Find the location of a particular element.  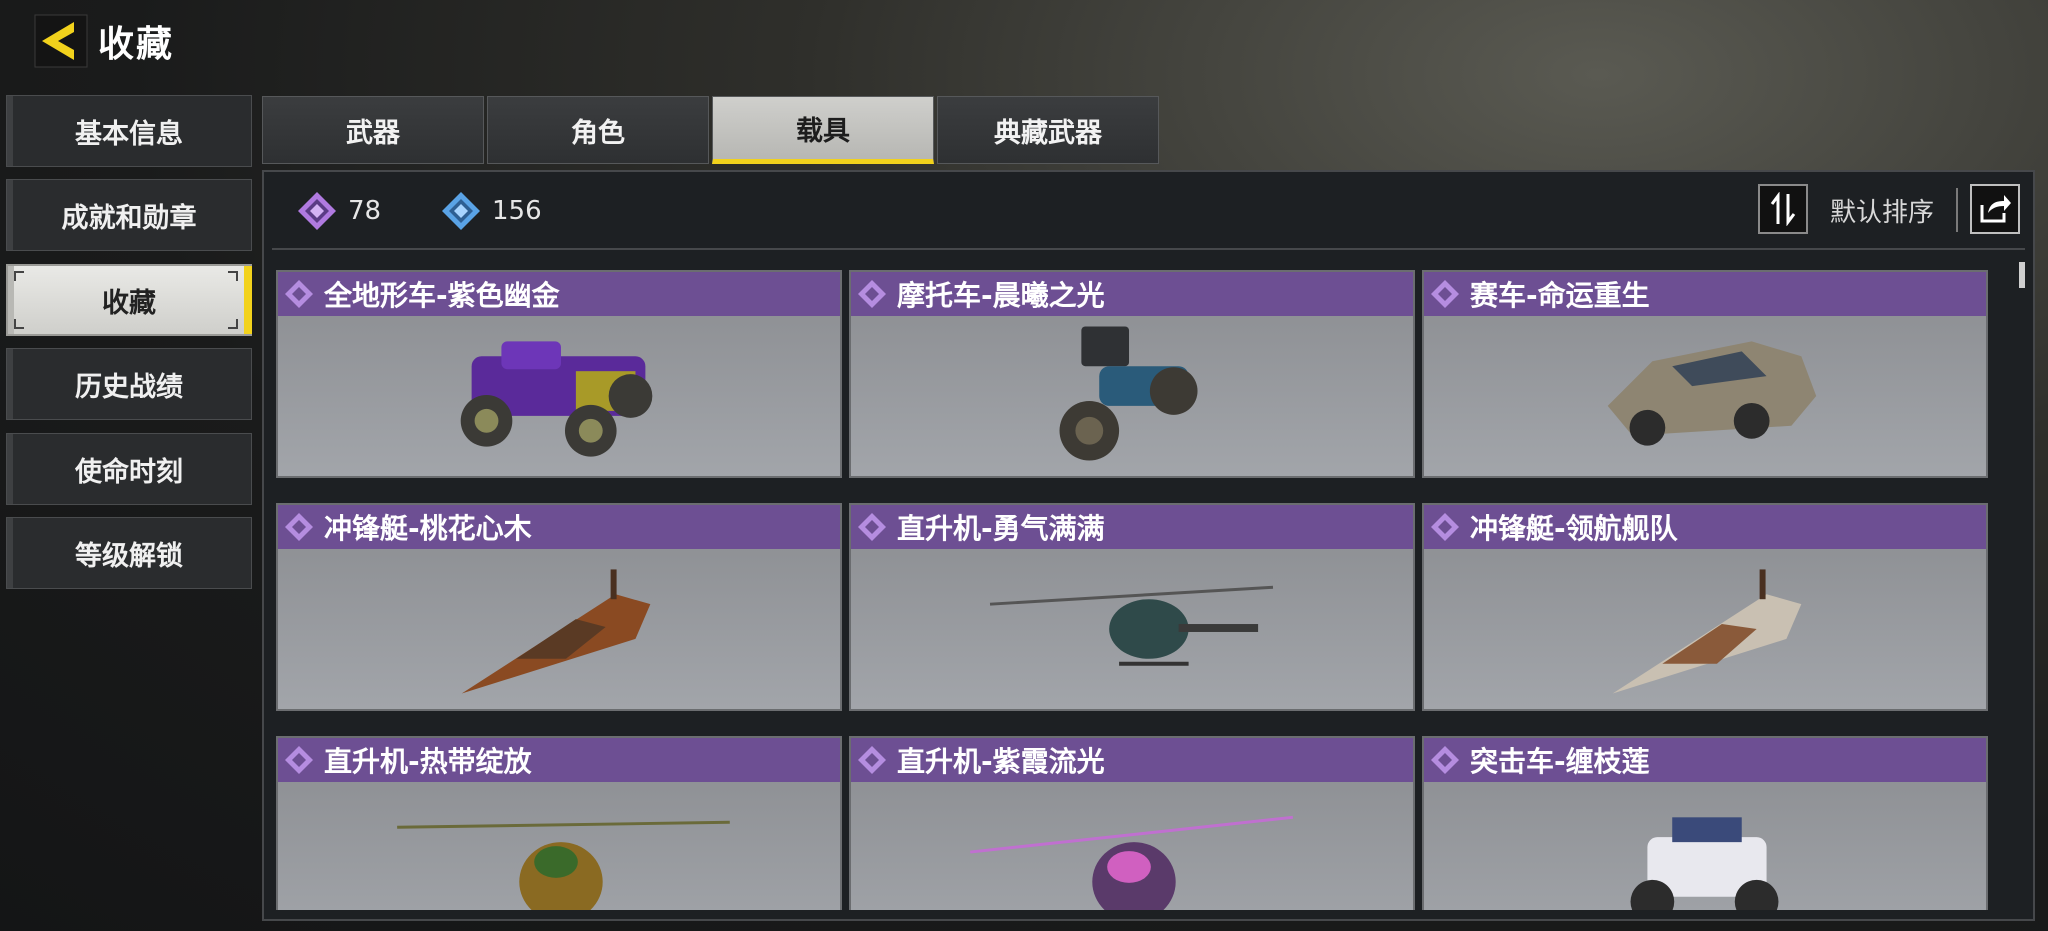

sort-label: 默认排序 is located at coordinates (1882, 210).